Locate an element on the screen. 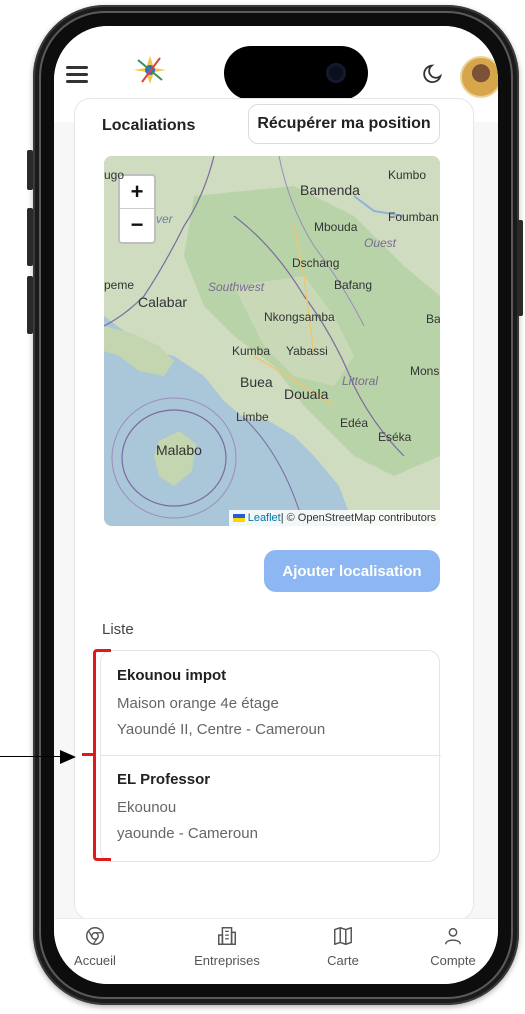 This screenshot has height=1014, width=525. map-label-southwest: Southwest is located at coordinates (236, 287).